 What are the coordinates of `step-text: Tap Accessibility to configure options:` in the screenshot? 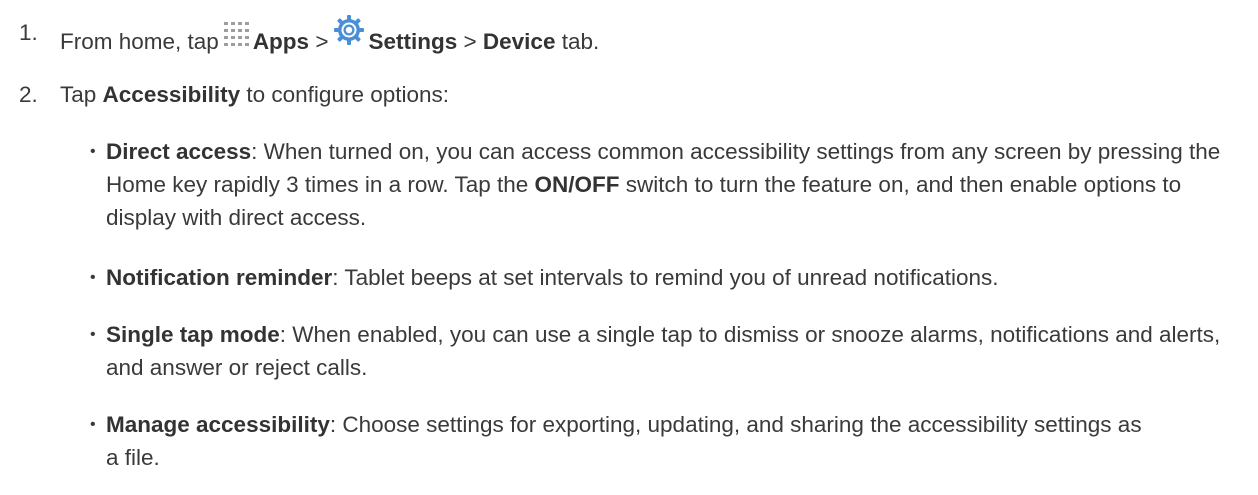 It's located at (254, 94).